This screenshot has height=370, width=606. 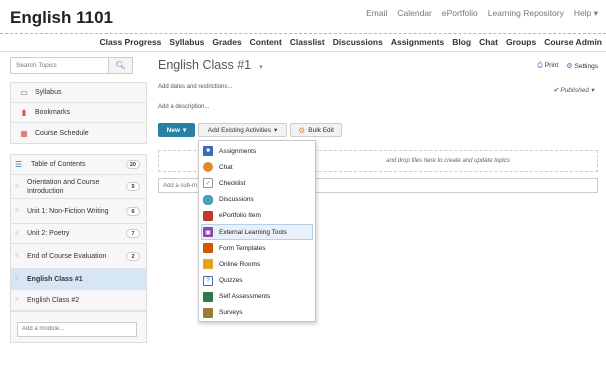 I want to click on module-item: ≡ Unit 1: Non-Fiction Writing 6, so click(x=78, y=211).